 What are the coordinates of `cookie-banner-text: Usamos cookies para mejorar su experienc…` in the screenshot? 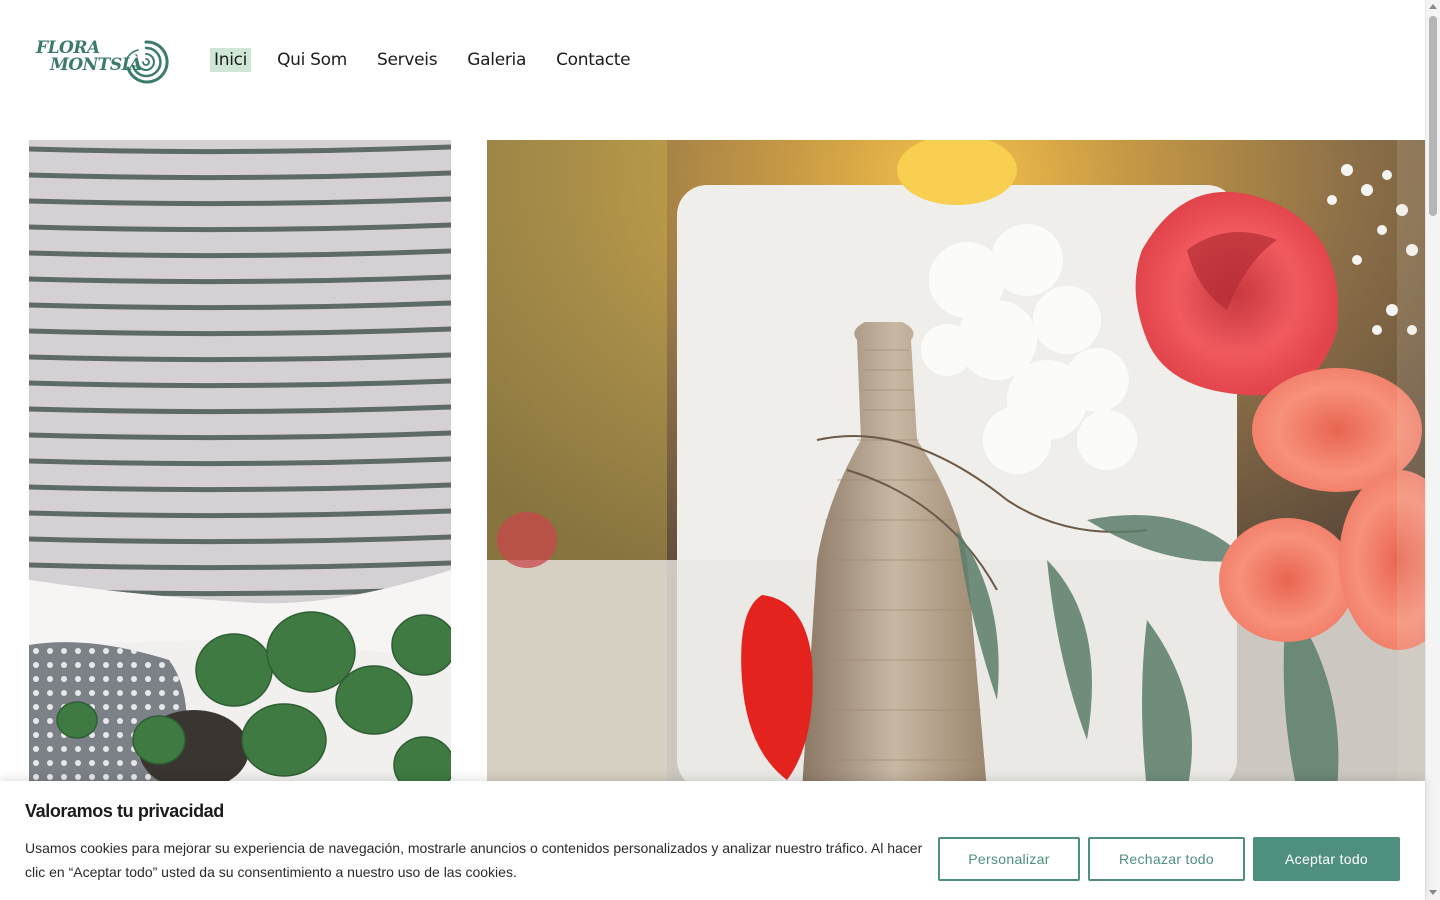 It's located at (474, 860).